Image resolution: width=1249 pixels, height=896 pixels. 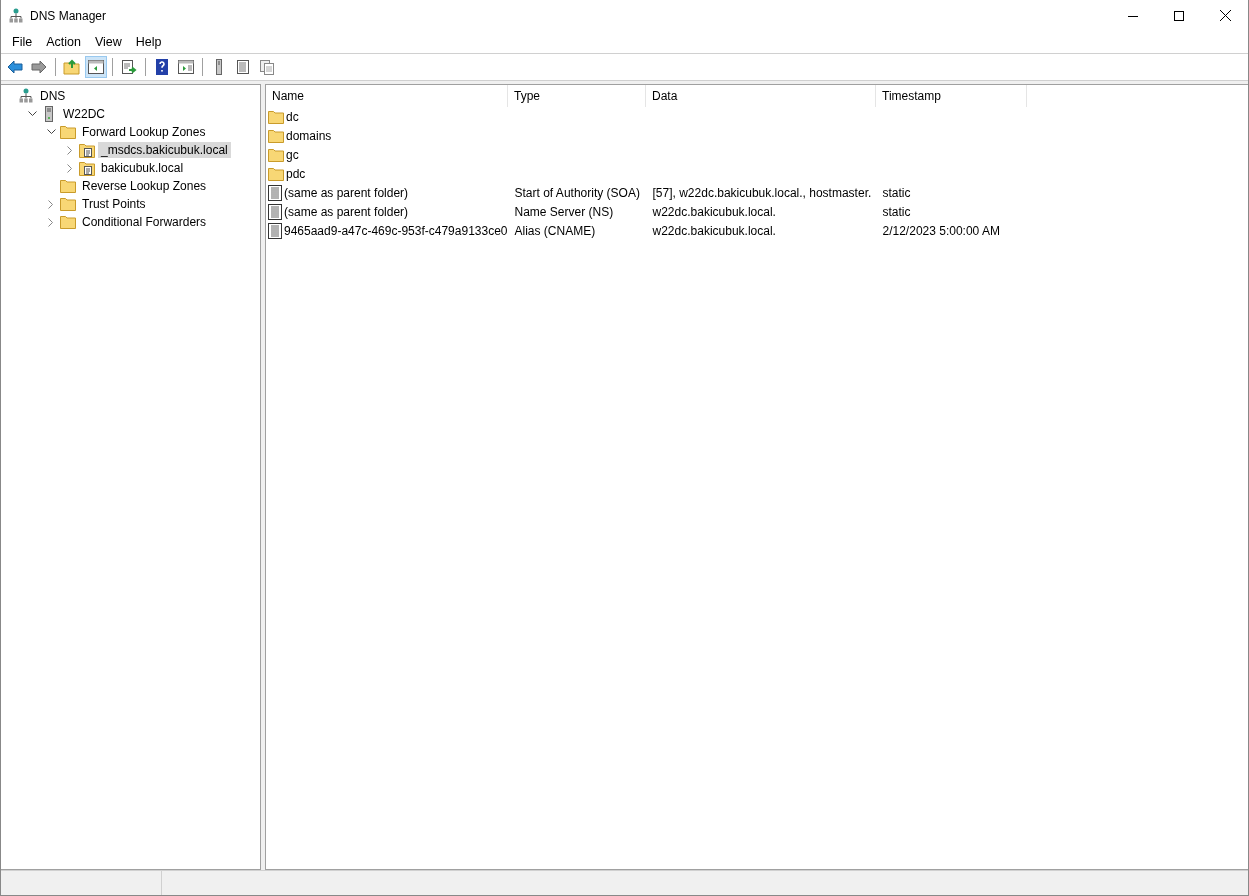 What do you see at coordinates (142, 168) in the screenshot?
I see `tree-item: bakicubuk.local` at bounding box center [142, 168].